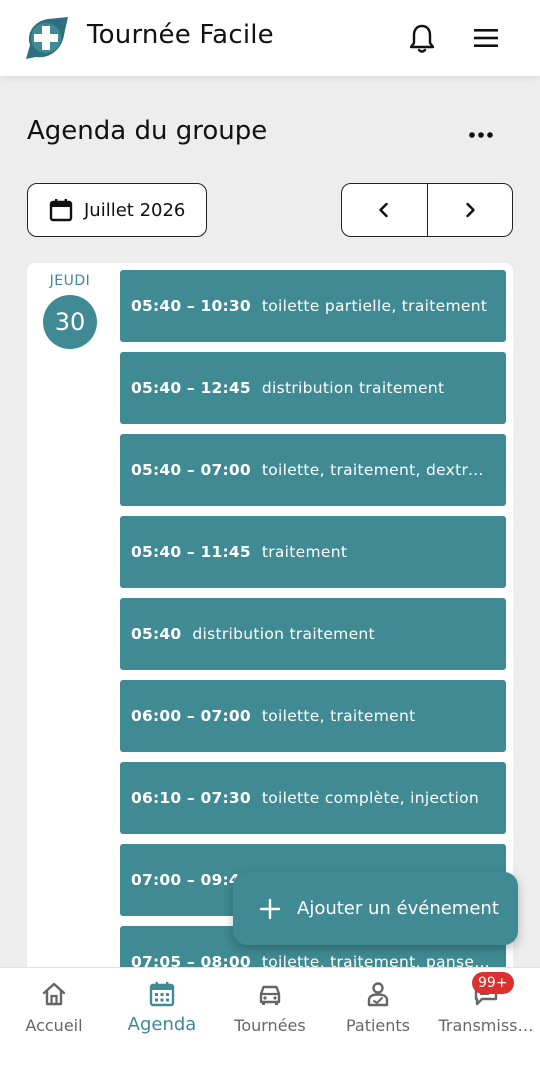 The image size is (540, 1091). I want to click on chevron-right-icon, so click(470, 210).